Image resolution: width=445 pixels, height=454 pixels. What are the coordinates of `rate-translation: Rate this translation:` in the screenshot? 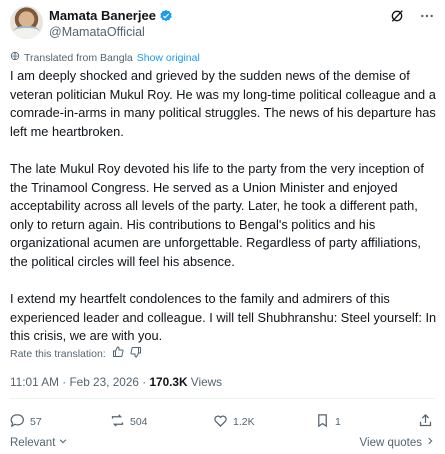 It's located at (76, 353).